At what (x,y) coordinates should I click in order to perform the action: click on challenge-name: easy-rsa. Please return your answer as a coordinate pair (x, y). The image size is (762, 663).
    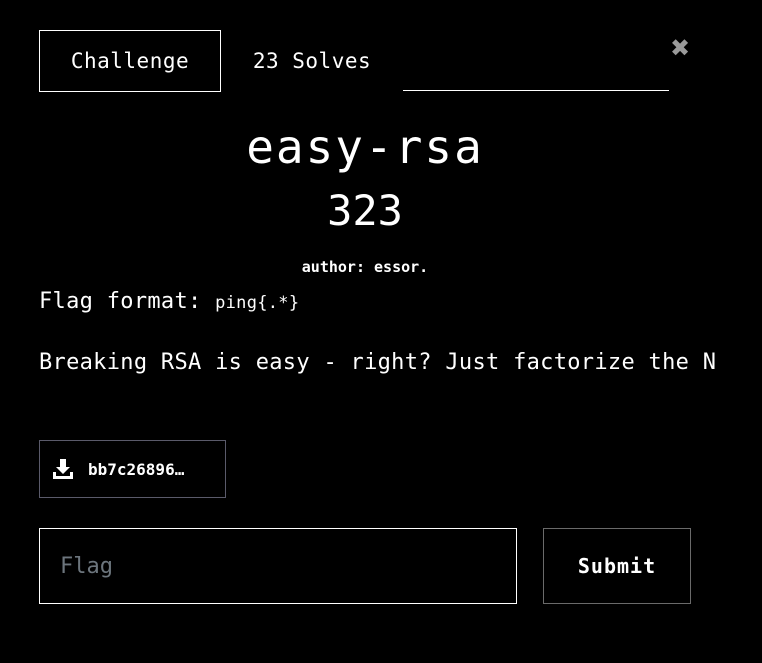
    Looking at the image, I should click on (365, 147).